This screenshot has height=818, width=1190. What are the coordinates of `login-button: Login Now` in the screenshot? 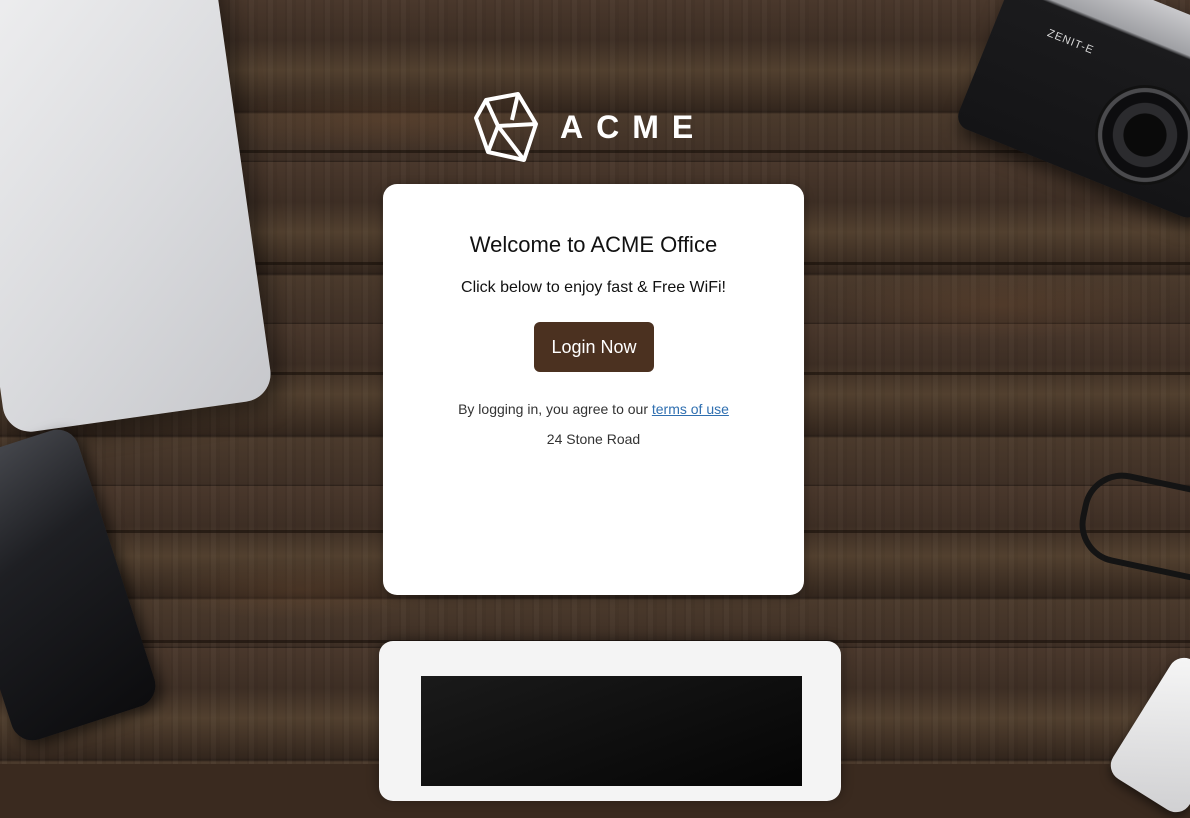 It's located at (594, 347).